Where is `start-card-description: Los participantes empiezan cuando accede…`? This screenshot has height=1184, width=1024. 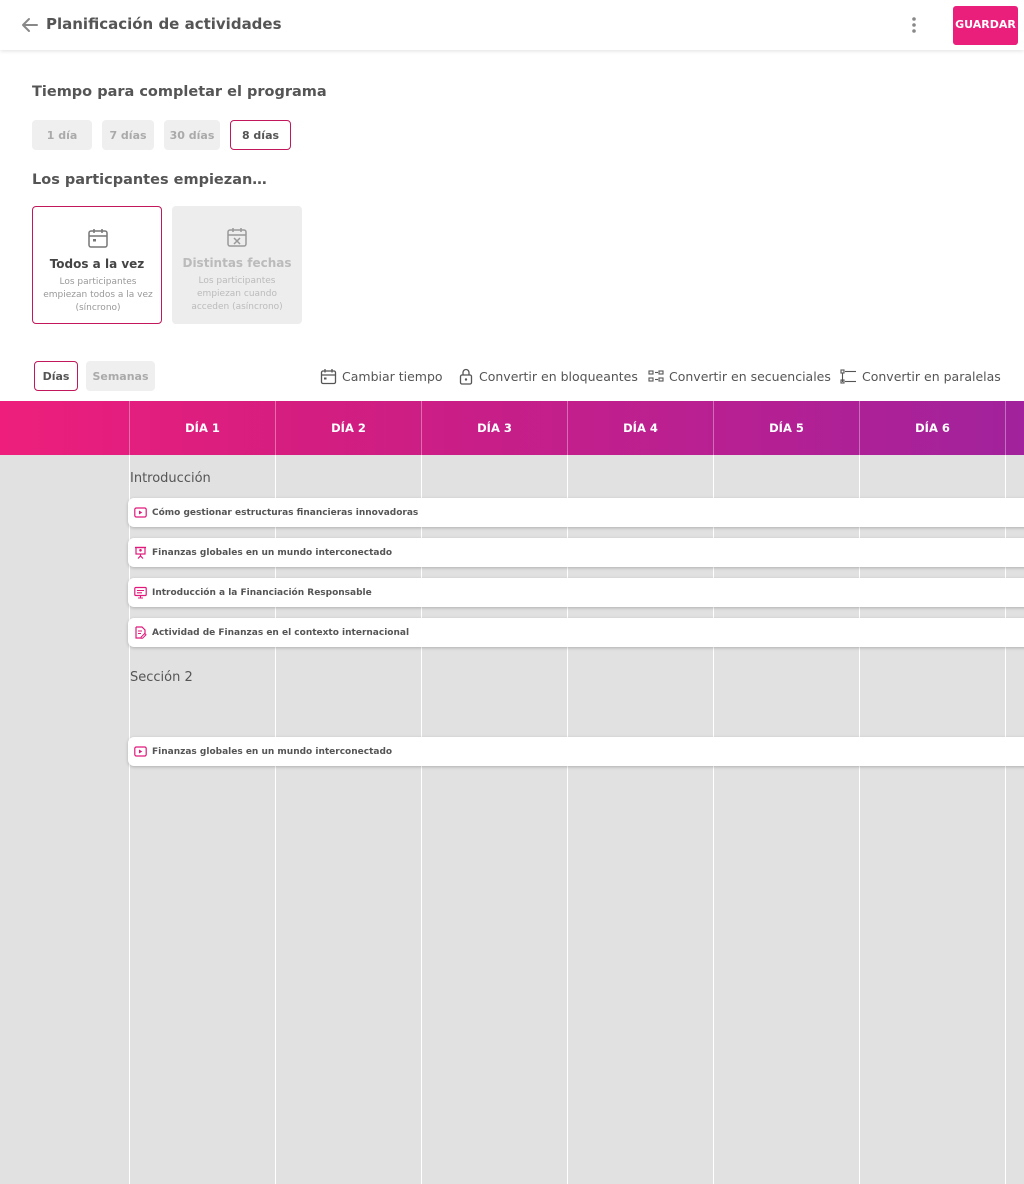 start-card-description: Los participantes empiezan cuando accede… is located at coordinates (237, 294).